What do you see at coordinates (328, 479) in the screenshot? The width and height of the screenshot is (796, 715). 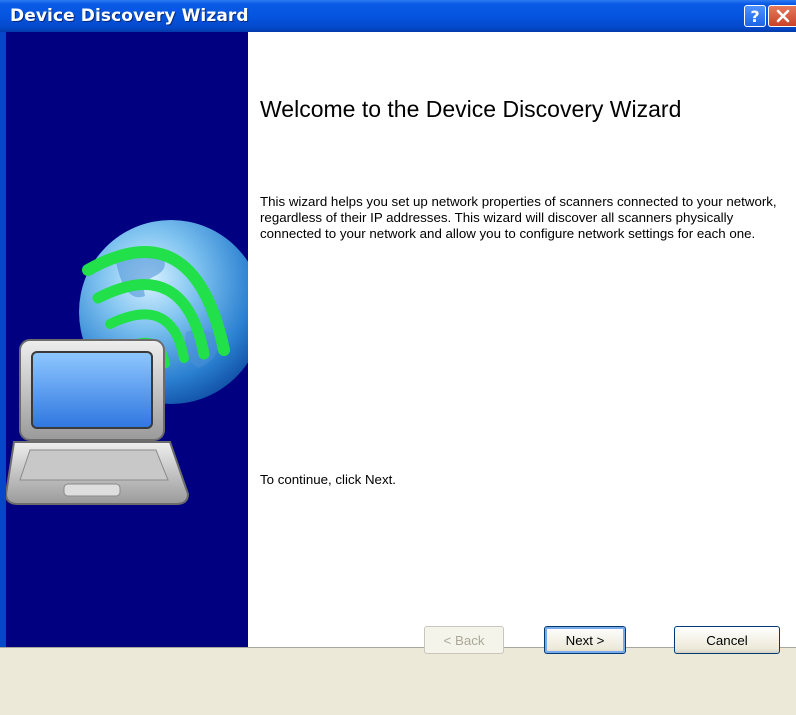 I see `continue-instruction: To continue, click Next.` at bounding box center [328, 479].